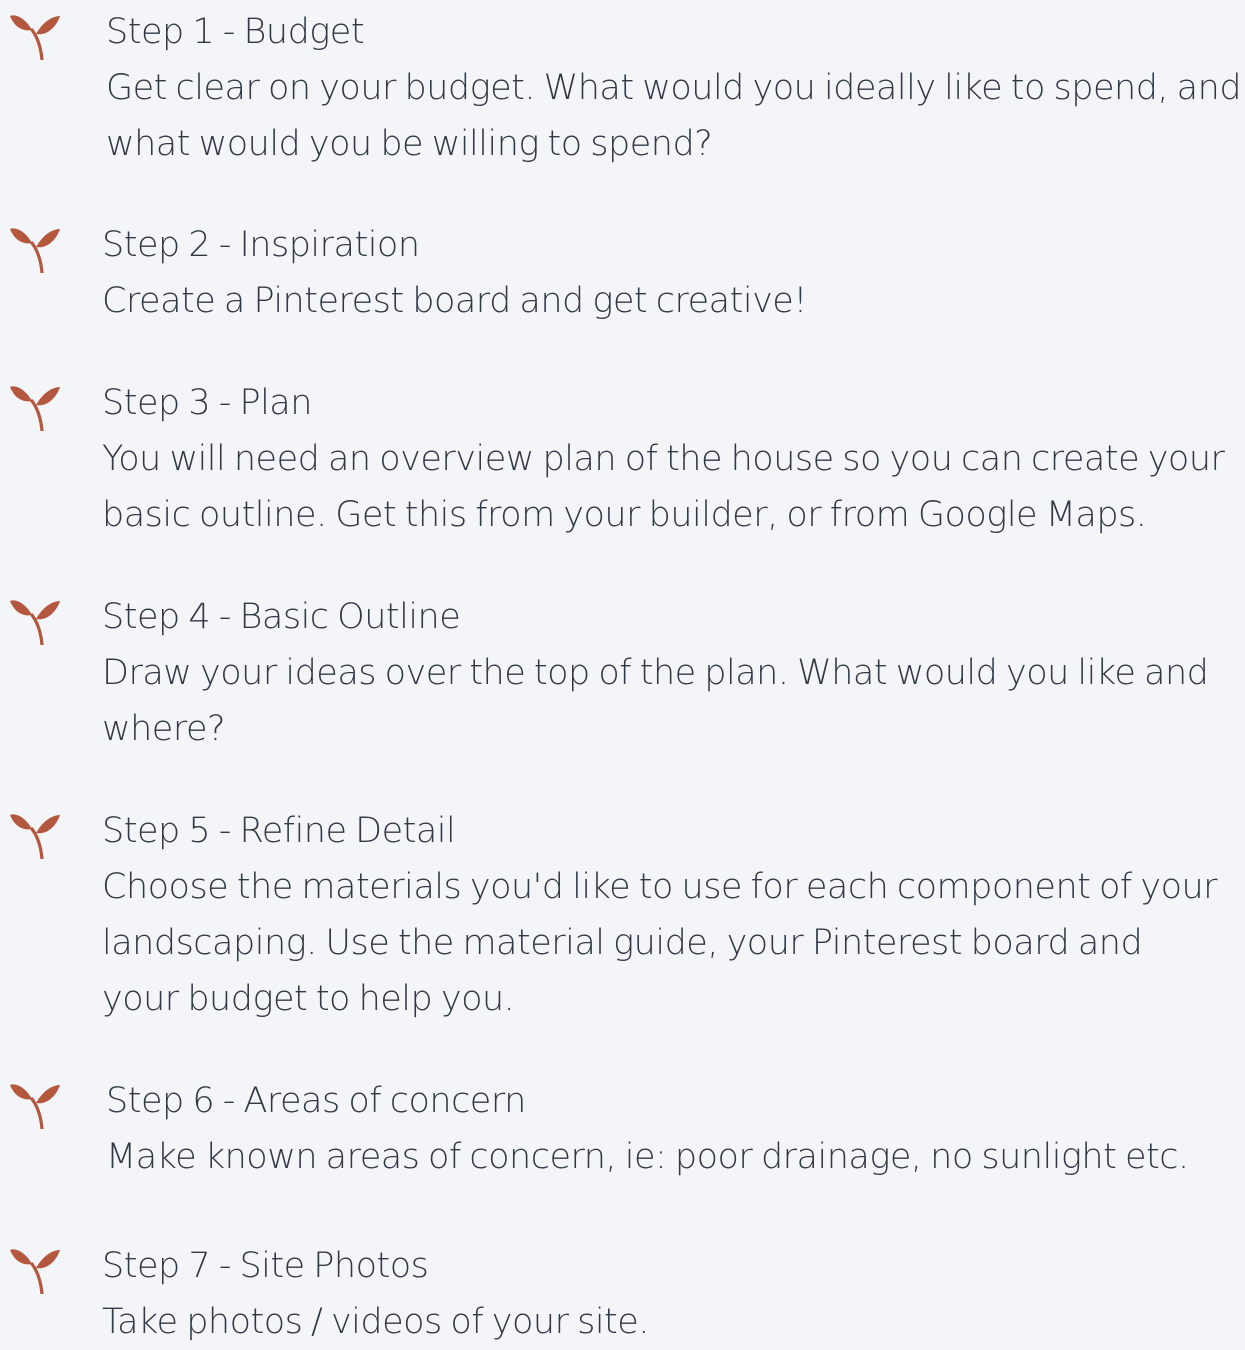 This screenshot has height=1350, width=1245. I want to click on step-title: Step 3 - Plan, so click(207, 403).